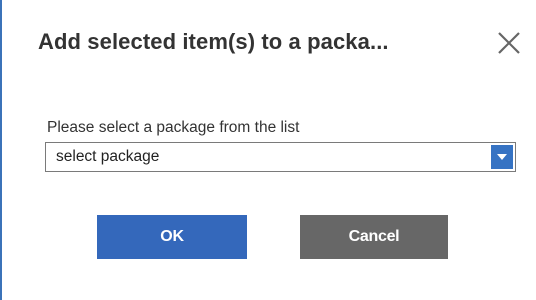 The image size is (536, 300). Describe the element at coordinates (173, 127) in the screenshot. I see `package-select-label: Please select a package from the list` at that location.